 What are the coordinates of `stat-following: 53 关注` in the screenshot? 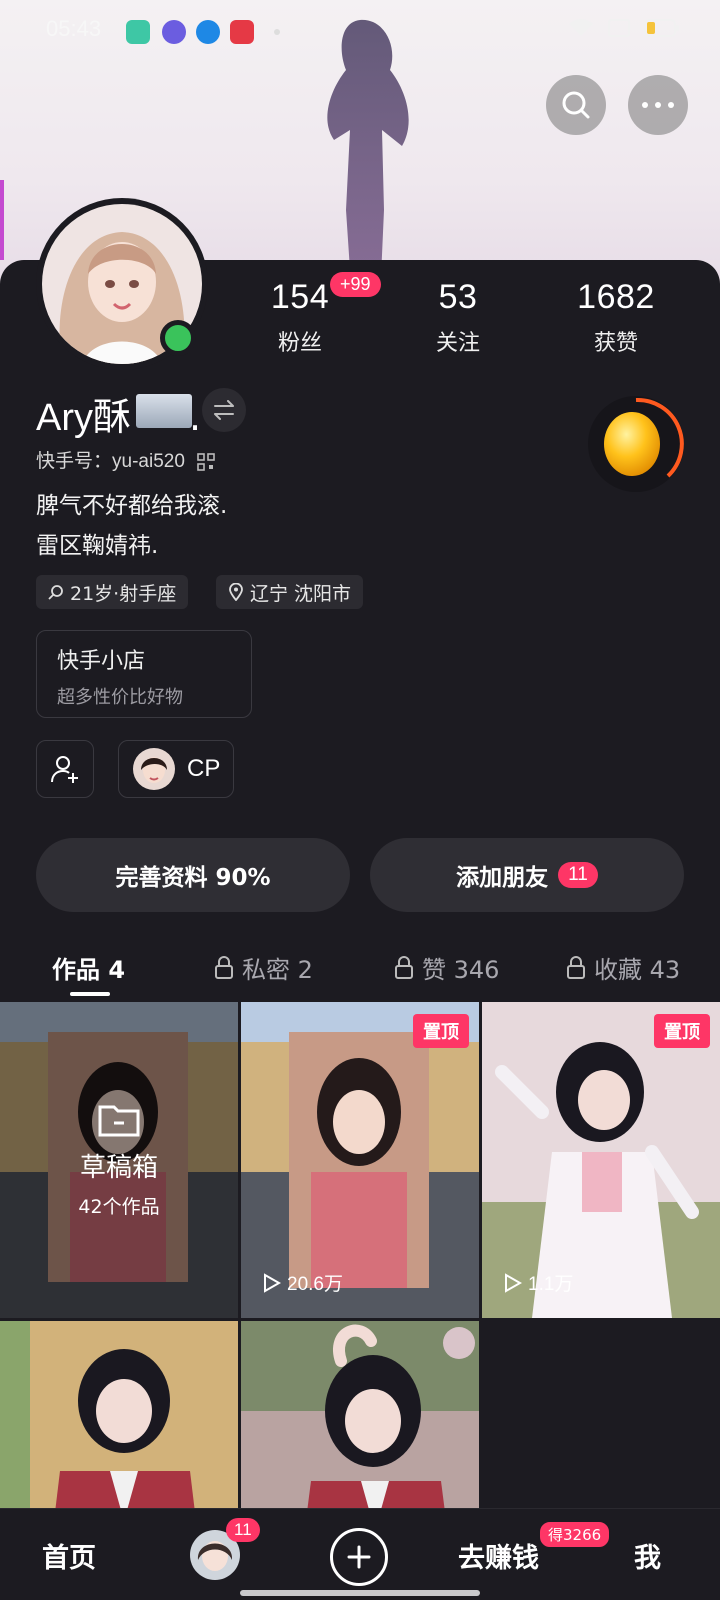 It's located at (458, 317).